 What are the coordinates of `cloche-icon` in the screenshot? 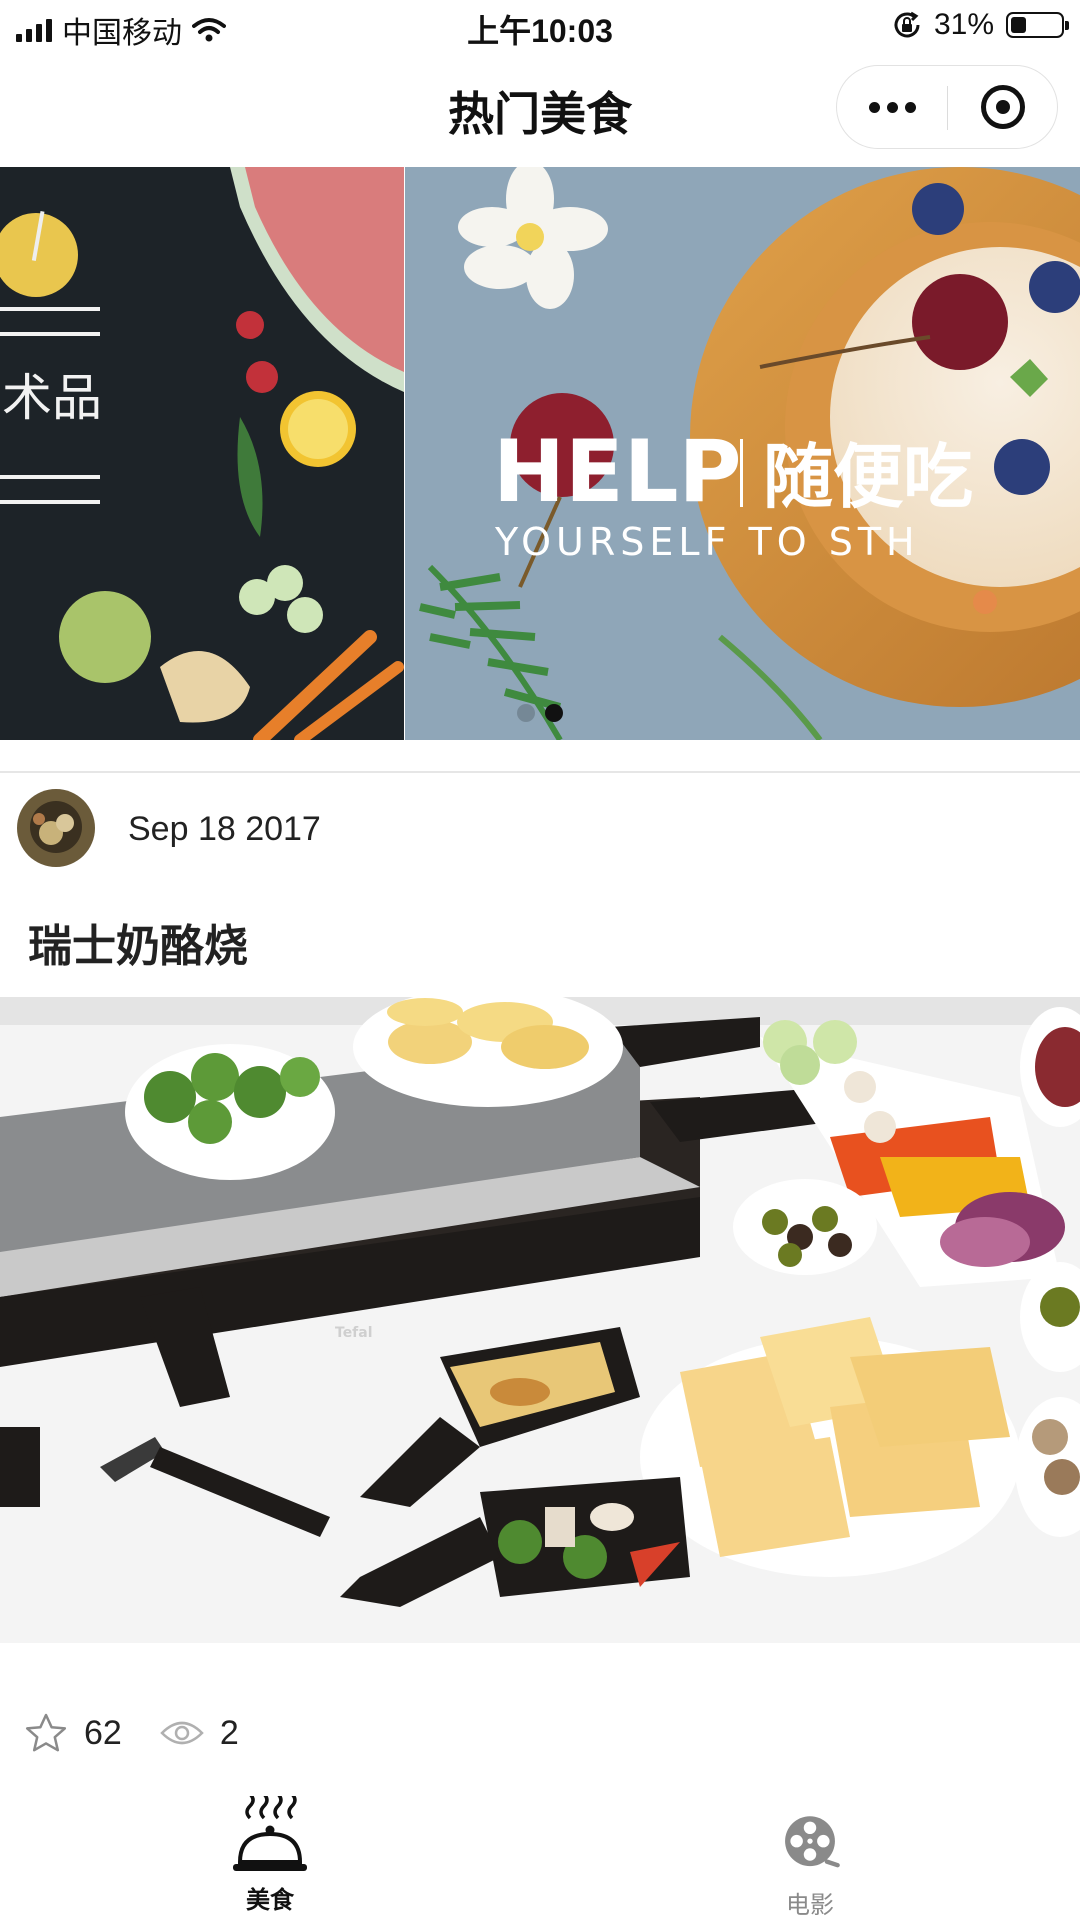 It's located at (270, 1833).